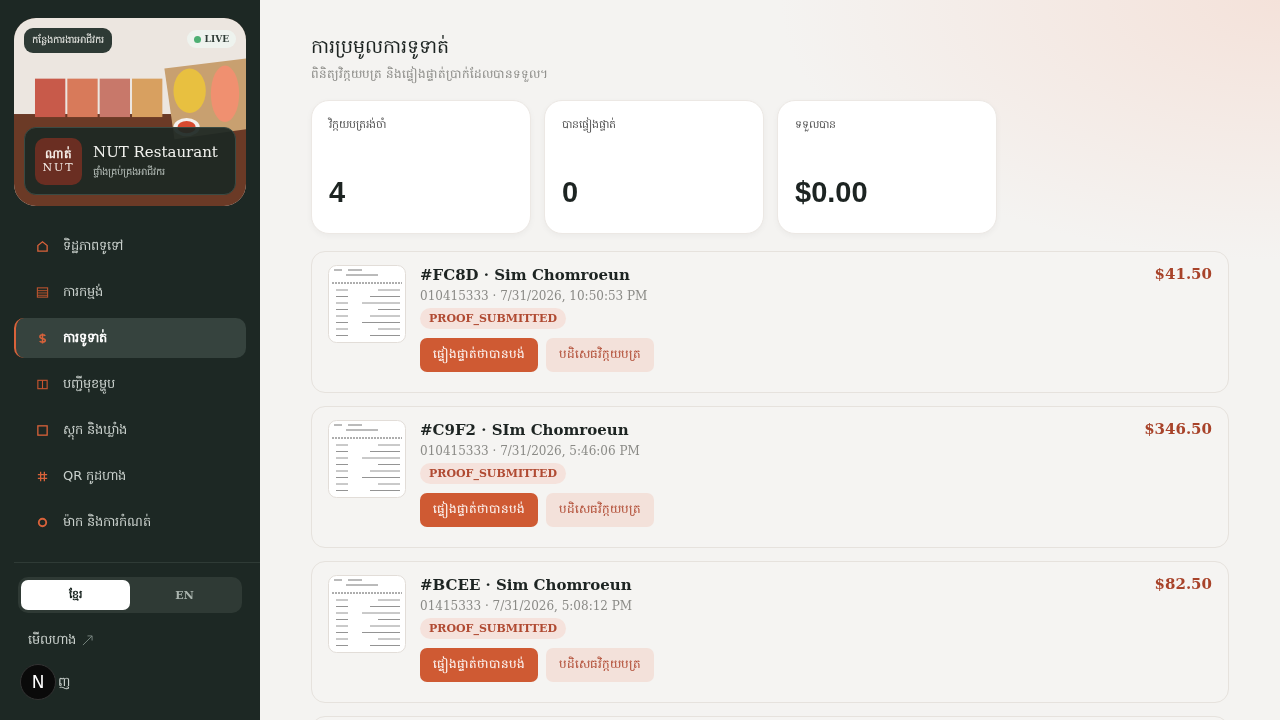 The height and width of the screenshot is (720, 1280). I want to click on workspace-chip: កន្លែងការងារអាជីវករ, so click(68, 40).